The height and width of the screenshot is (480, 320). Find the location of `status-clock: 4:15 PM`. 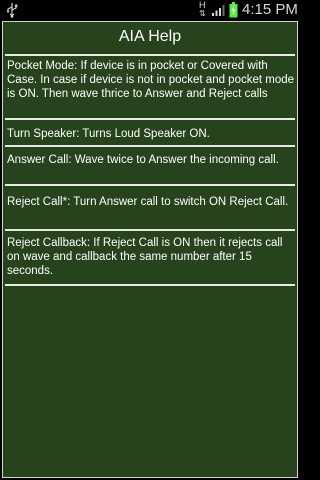

status-clock: 4:15 PM is located at coordinates (270, 9).